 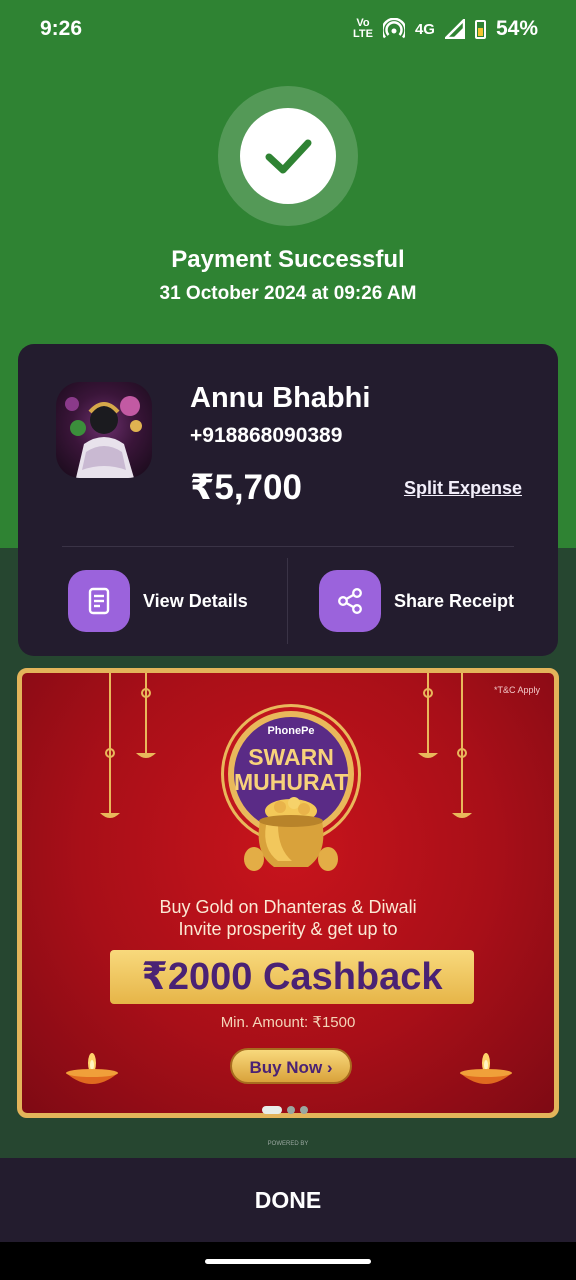 I want to click on medal-title-line1: SWARN, so click(x=291, y=757).